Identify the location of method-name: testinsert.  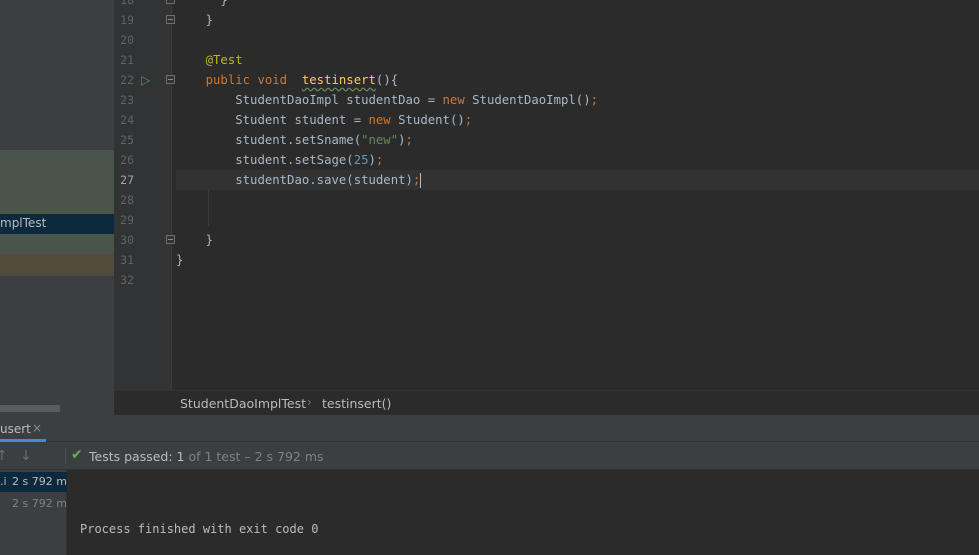
(338, 80).